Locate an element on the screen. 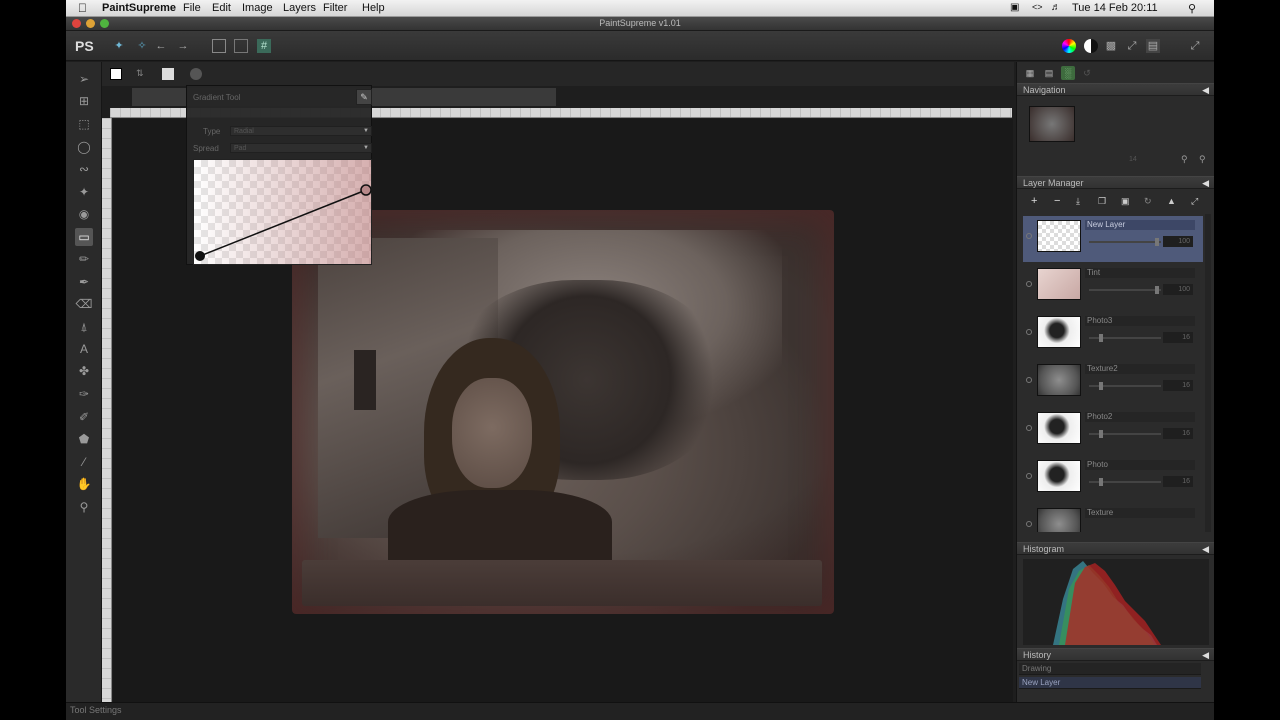 The image size is (1280, 720). layer-row: New Layer 100 is located at coordinates (1113, 239).